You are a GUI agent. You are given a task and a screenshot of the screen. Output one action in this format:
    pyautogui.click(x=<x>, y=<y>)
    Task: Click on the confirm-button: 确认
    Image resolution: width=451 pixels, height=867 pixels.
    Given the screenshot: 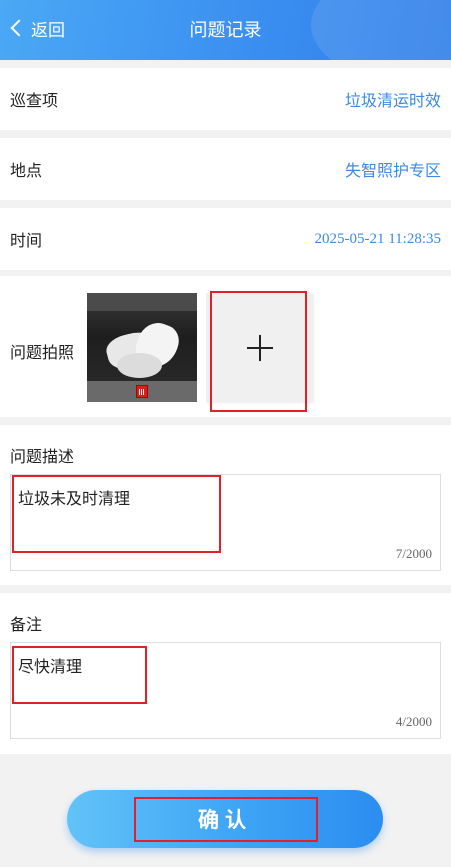 What is the action you would take?
    pyautogui.click(x=225, y=819)
    